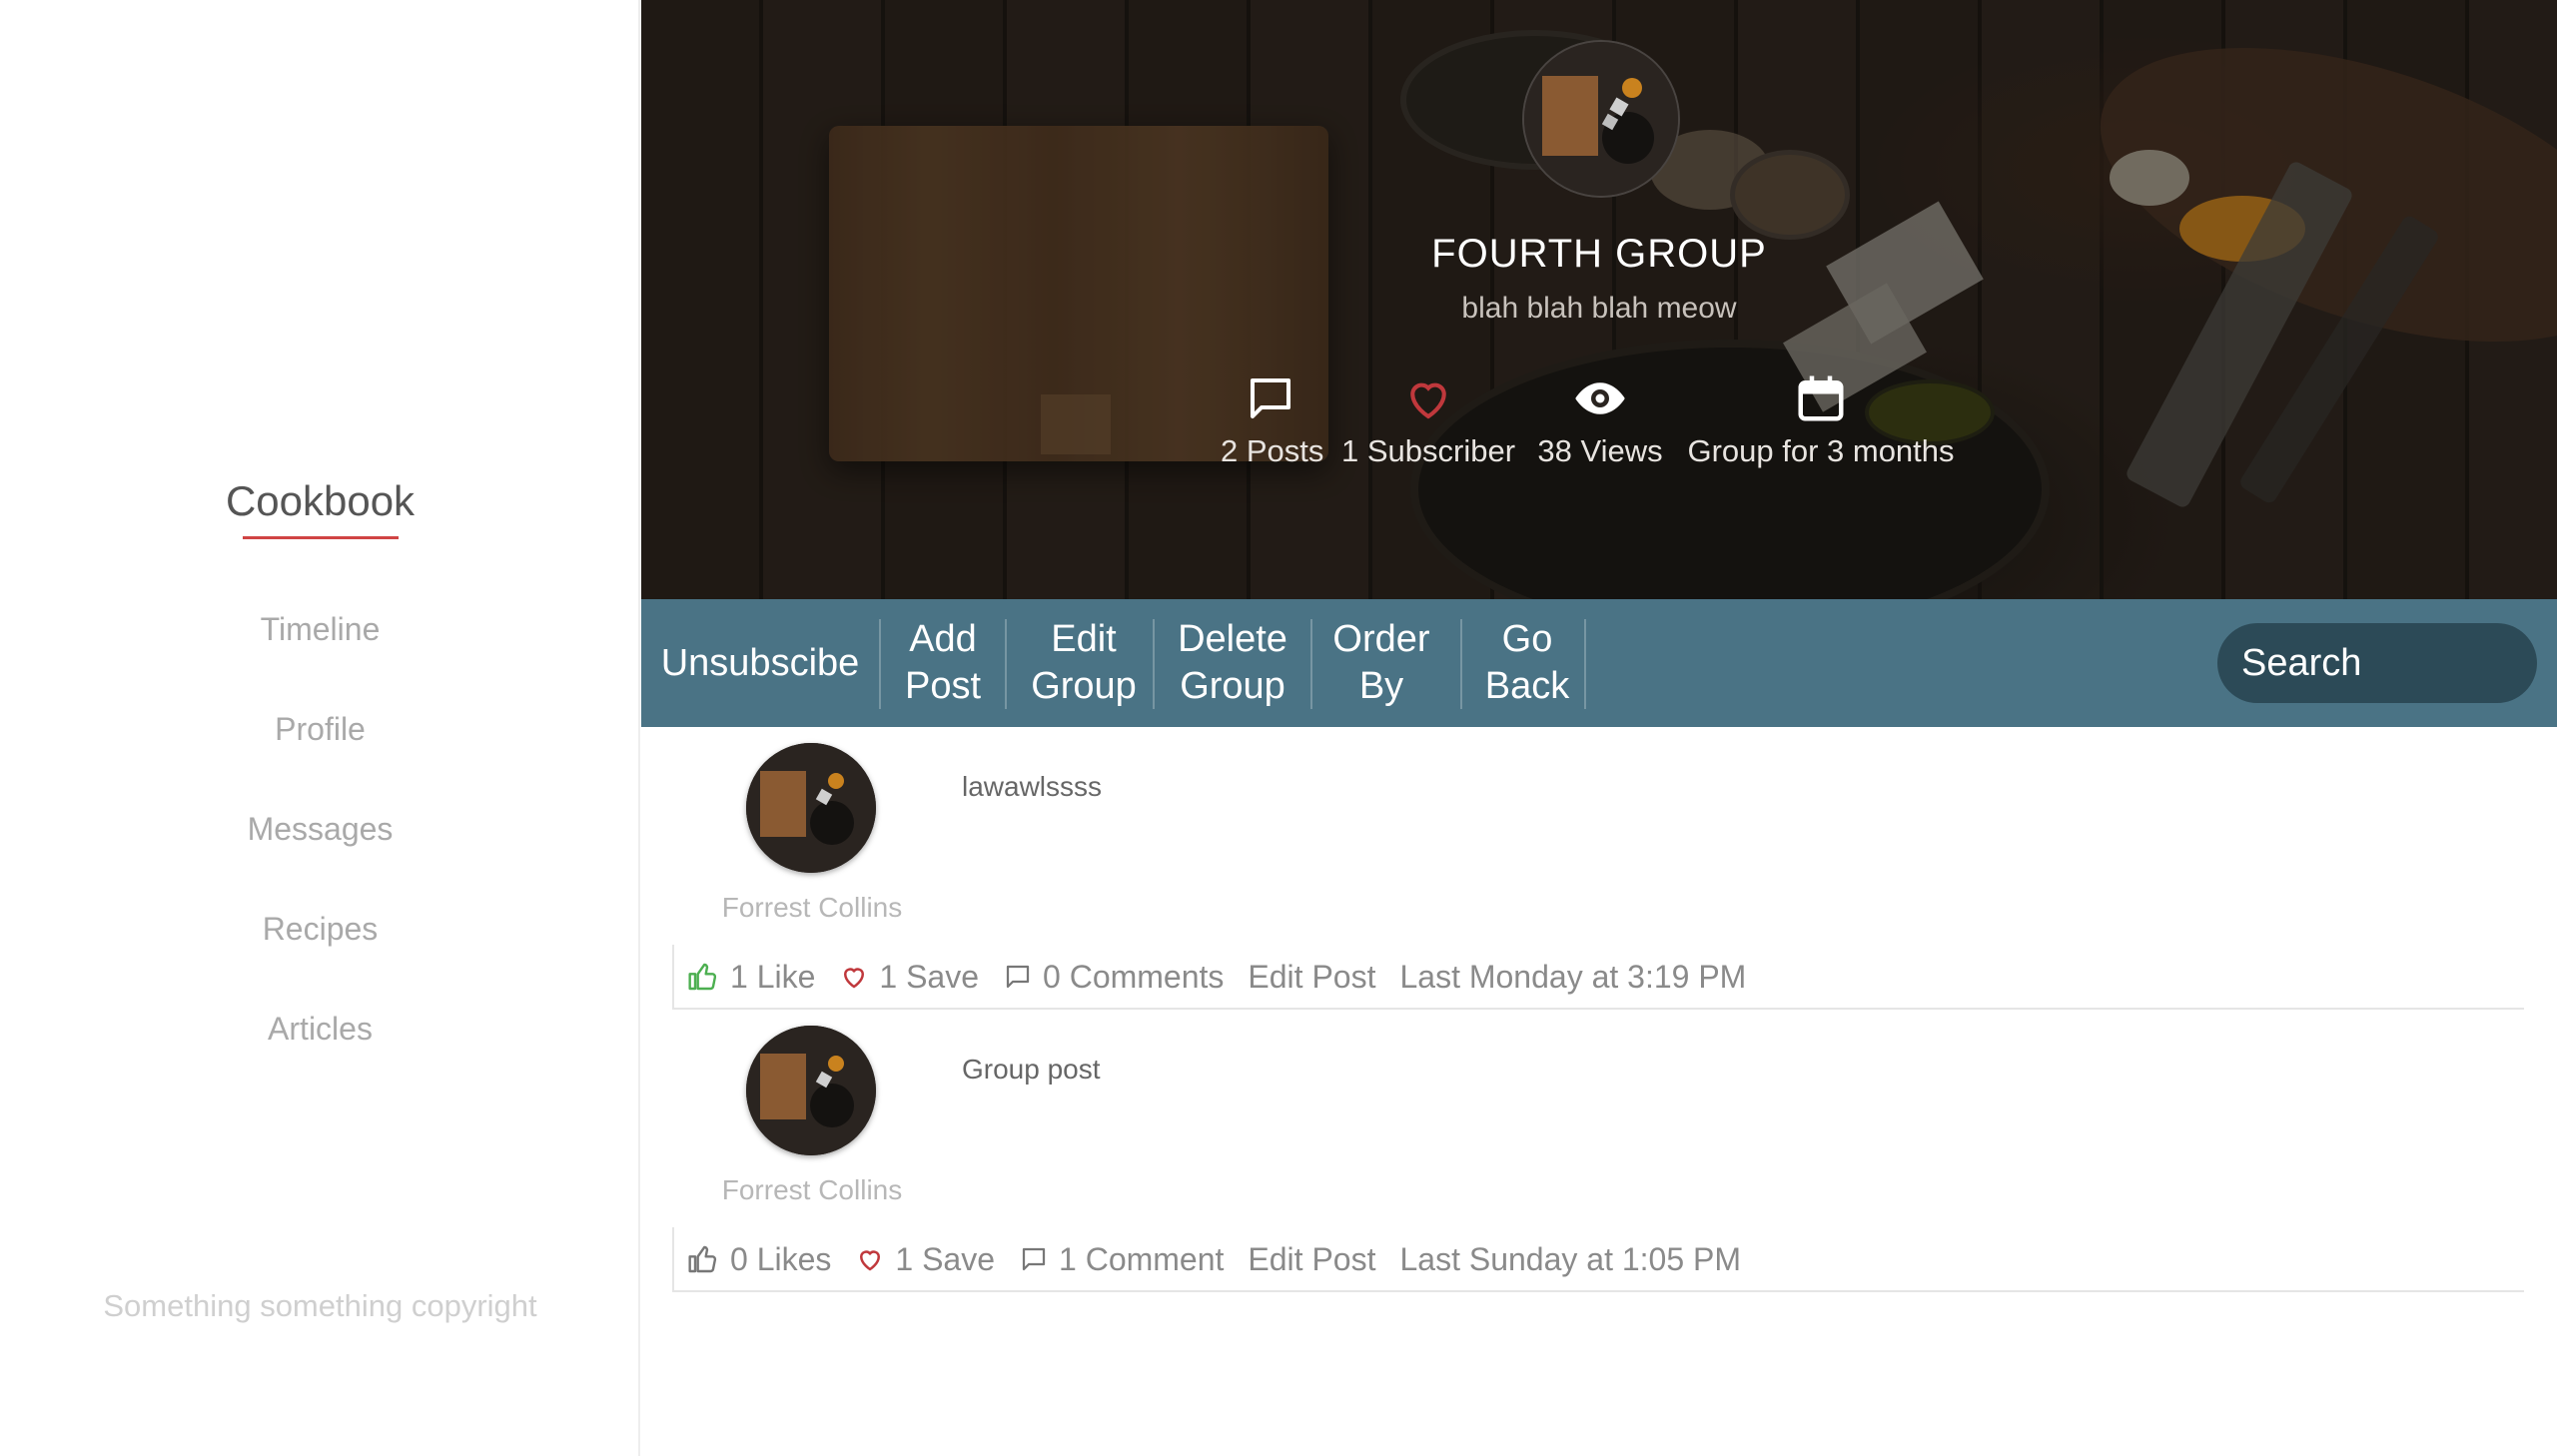  What do you see at coordinates (760, 663) in the screenshot?
I see `unsubscribe-button: Unsubscibe` at bounding box center [760, 663].